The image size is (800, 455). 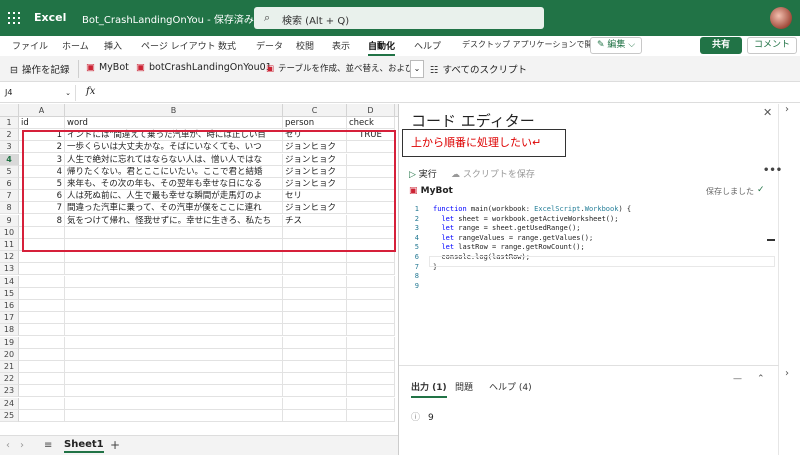 What do you see at coordinates (42, 123) in the screenshot?
I see `header-cell-id: id` at bounding box center [42, 123].